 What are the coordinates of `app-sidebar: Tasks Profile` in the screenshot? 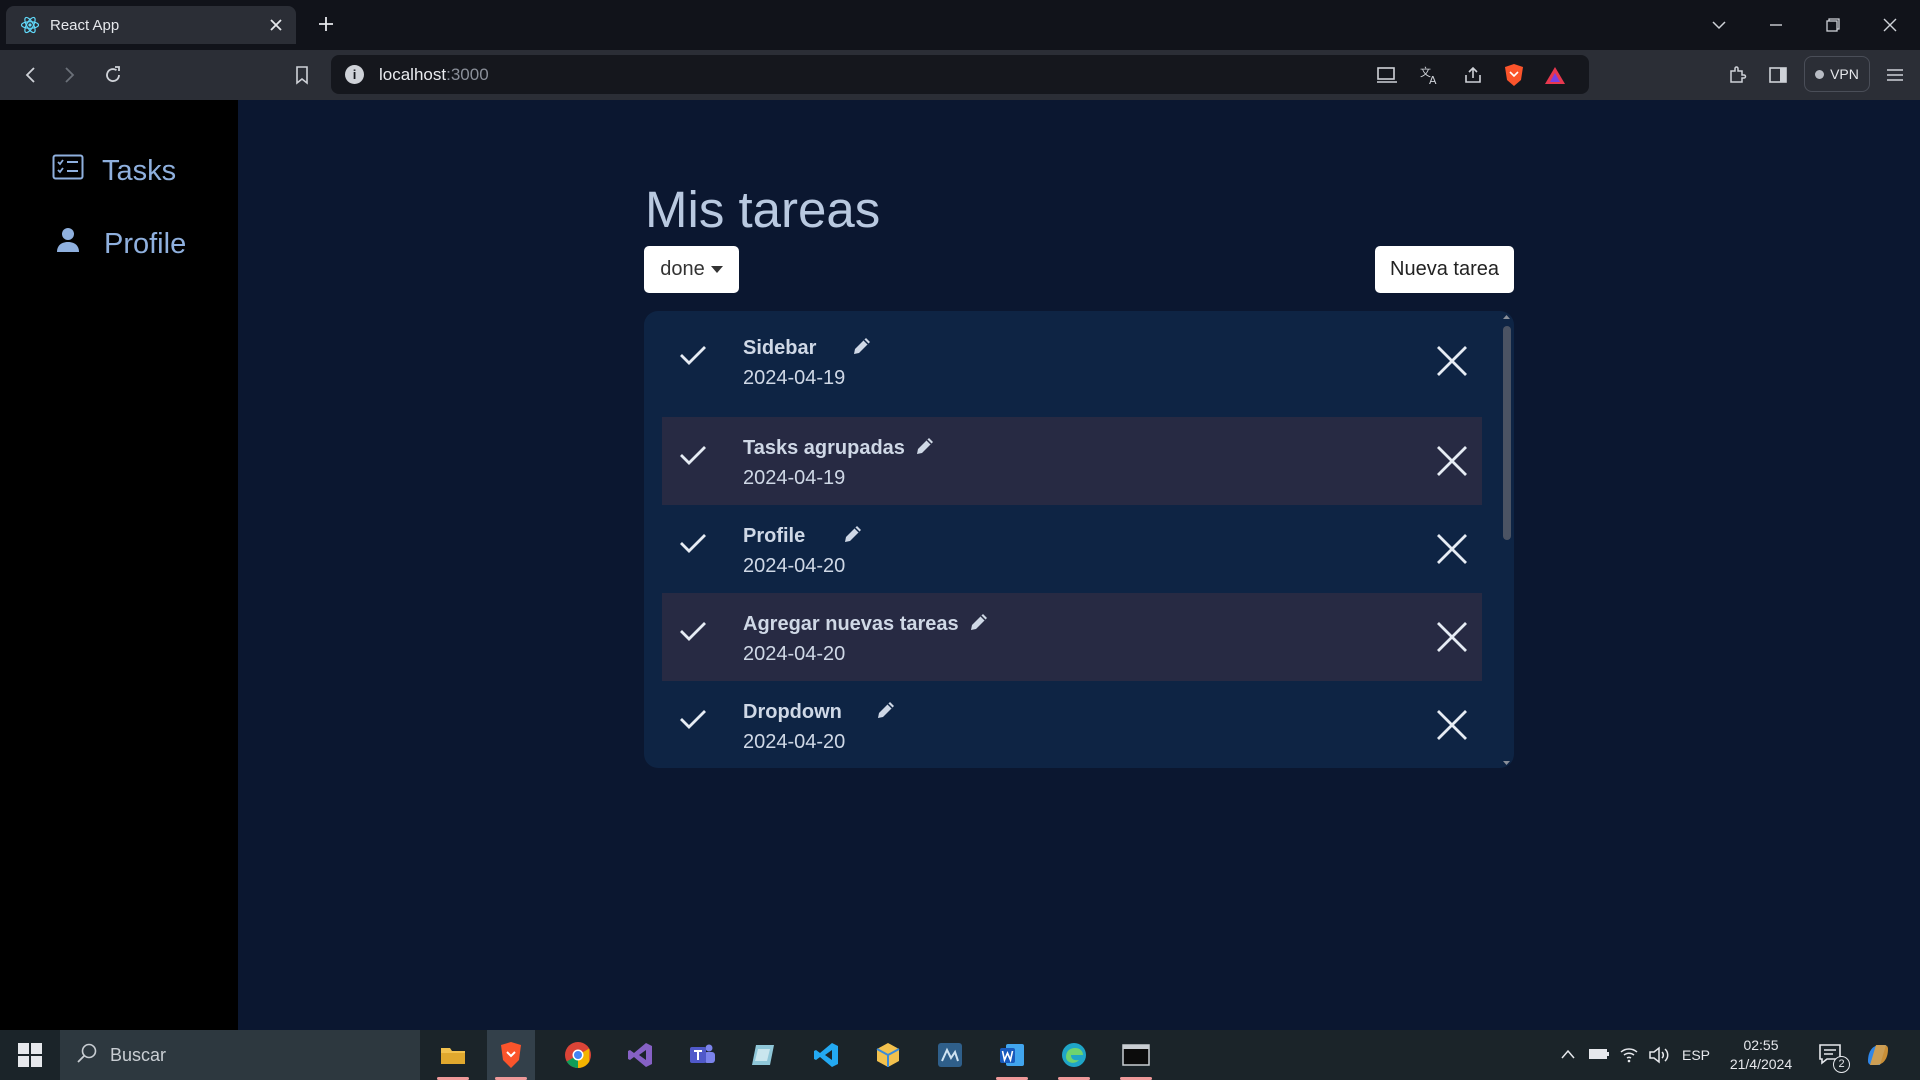 It's located at (119, 565).